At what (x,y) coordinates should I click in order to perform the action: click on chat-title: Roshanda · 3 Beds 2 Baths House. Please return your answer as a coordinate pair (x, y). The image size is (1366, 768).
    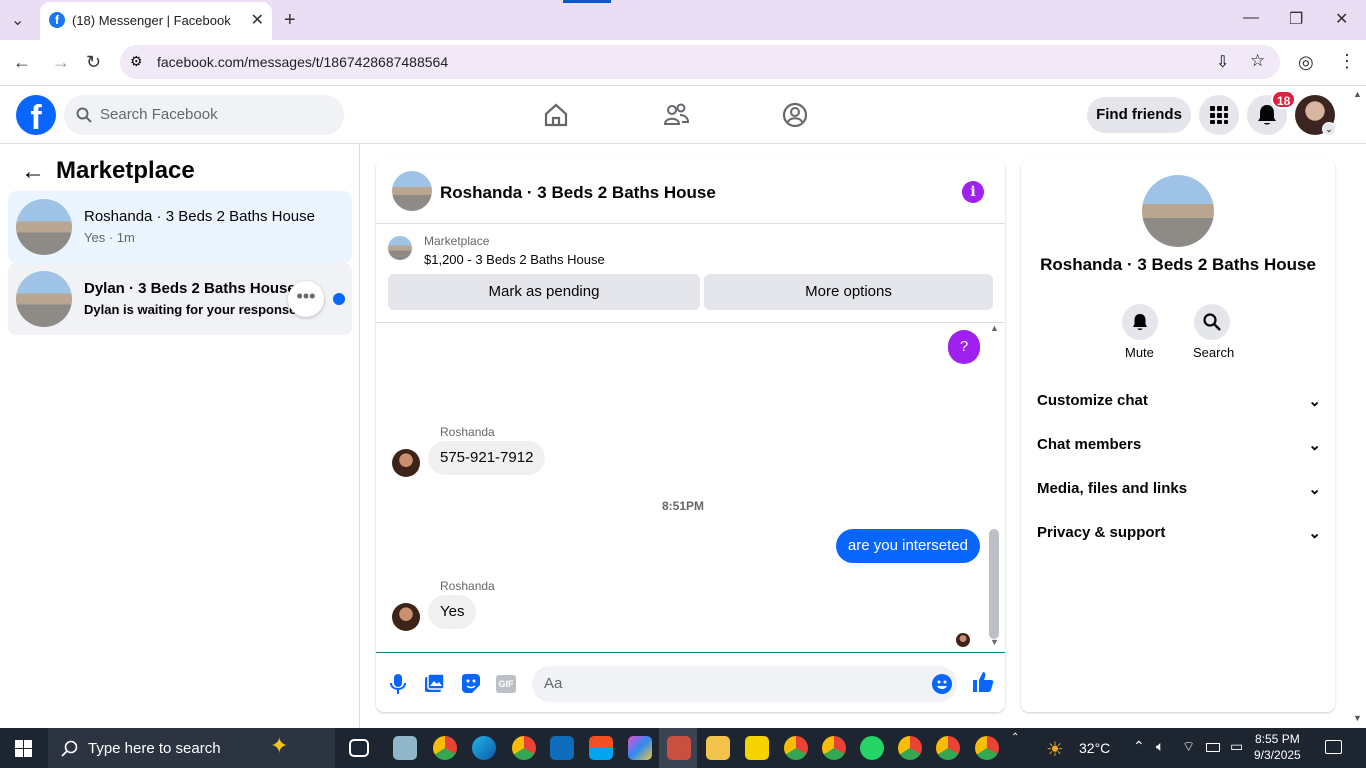
    Looking at the image, I should click on (578, 193).